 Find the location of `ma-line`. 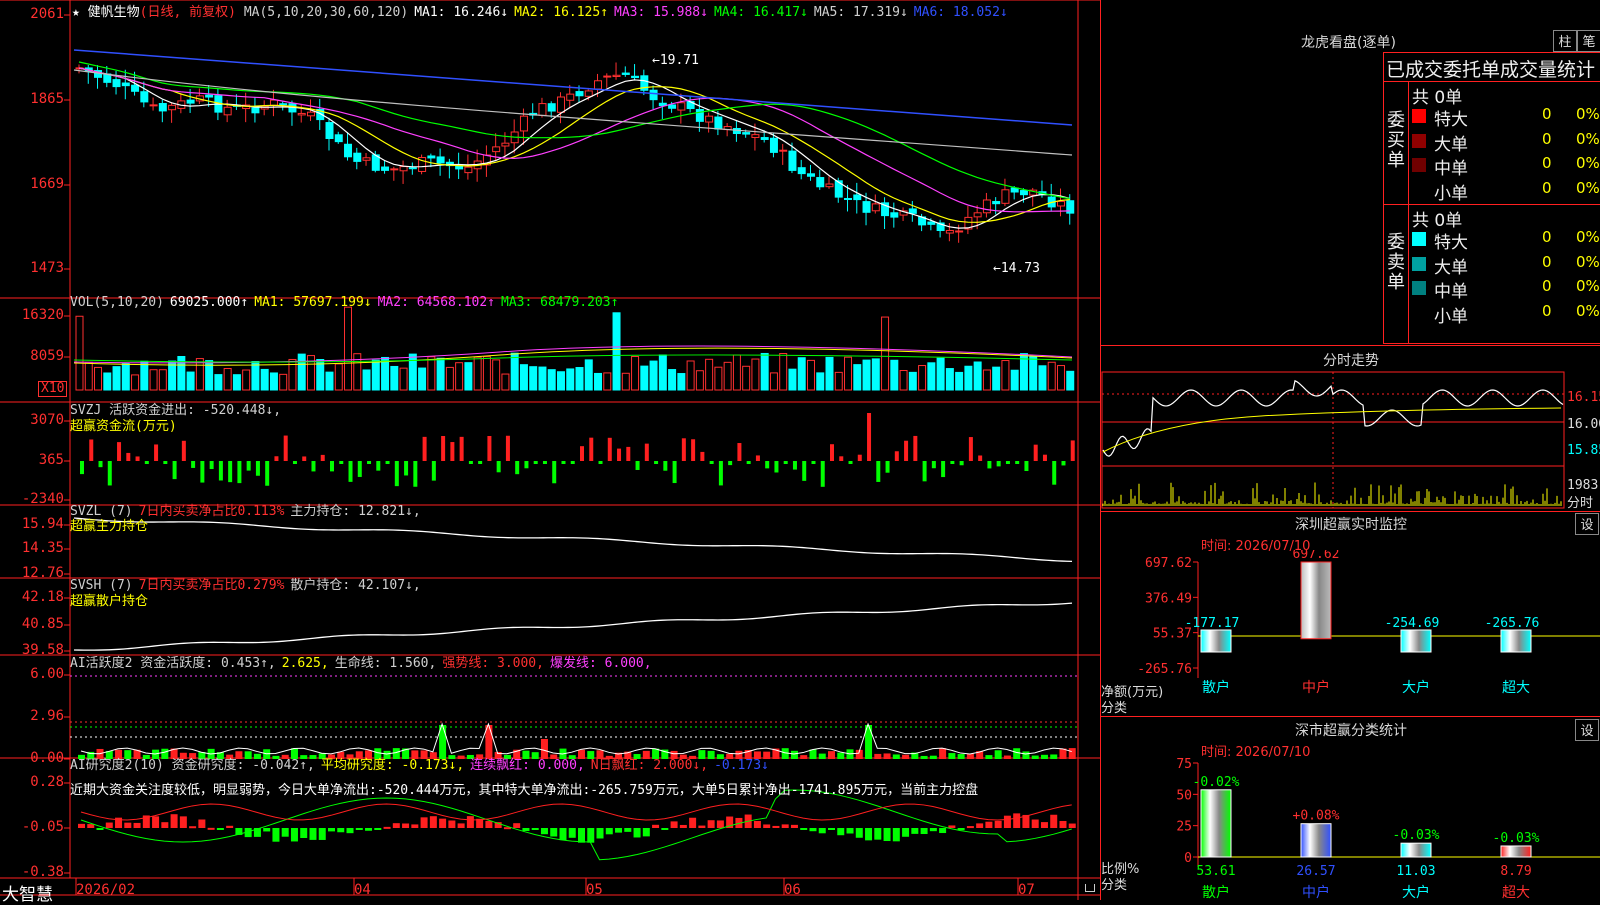

ma-line is located at coordinates (574, 148).